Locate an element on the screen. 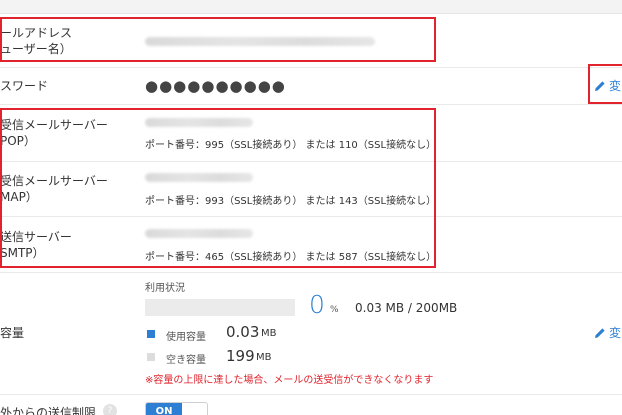 The image size is (622, 415). usage-percent-value: 0 is located at coordinates (317, 304).